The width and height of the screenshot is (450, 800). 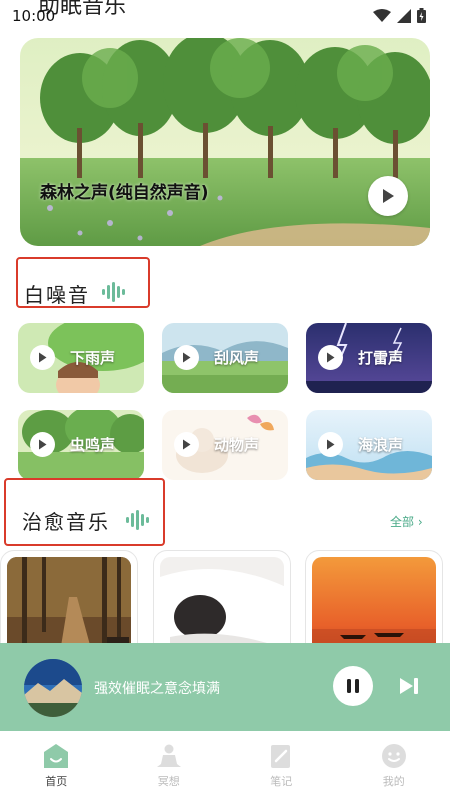 I want to click on bottom-nav: 首页 冥想 笔记 我的, so click(x=225, y=765).